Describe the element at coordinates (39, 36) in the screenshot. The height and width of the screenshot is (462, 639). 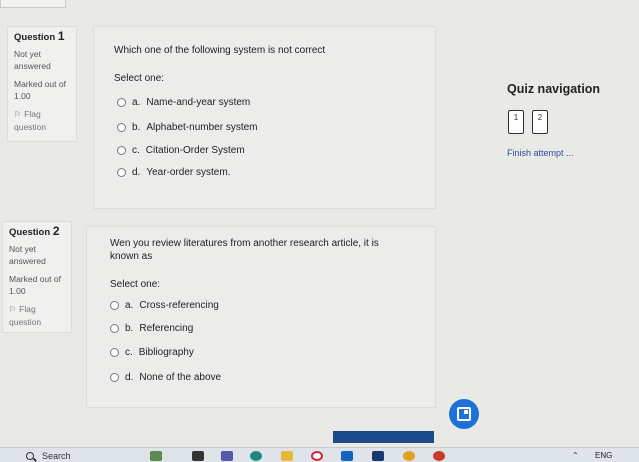
I see `question-1-number: Question 1` at that location.